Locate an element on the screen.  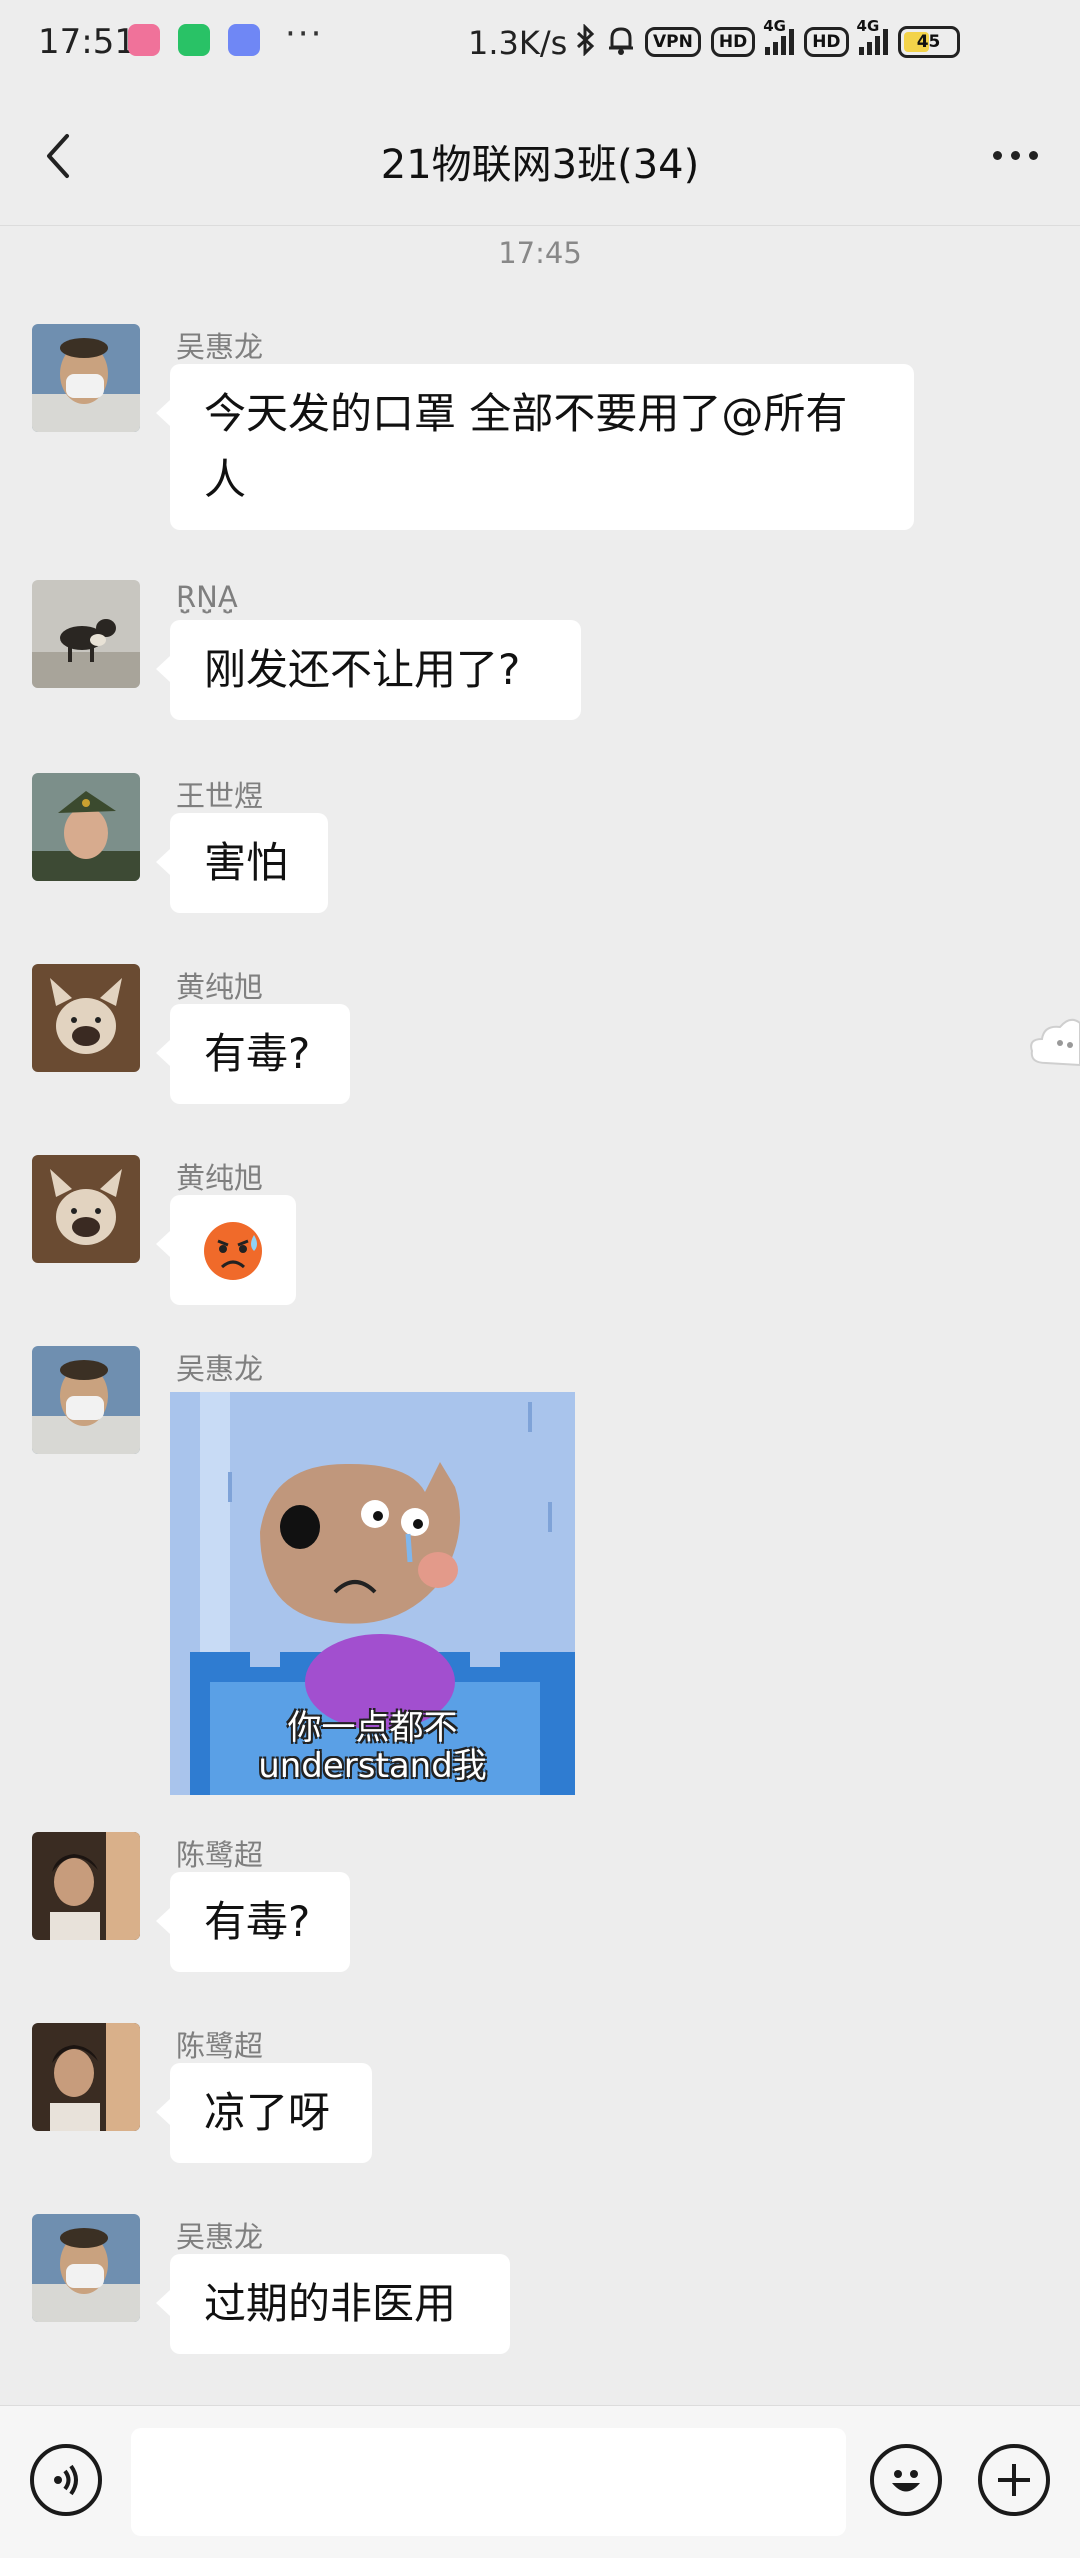
message-bubble: 刚发还不让用了? is located at coordinates (368, 670).